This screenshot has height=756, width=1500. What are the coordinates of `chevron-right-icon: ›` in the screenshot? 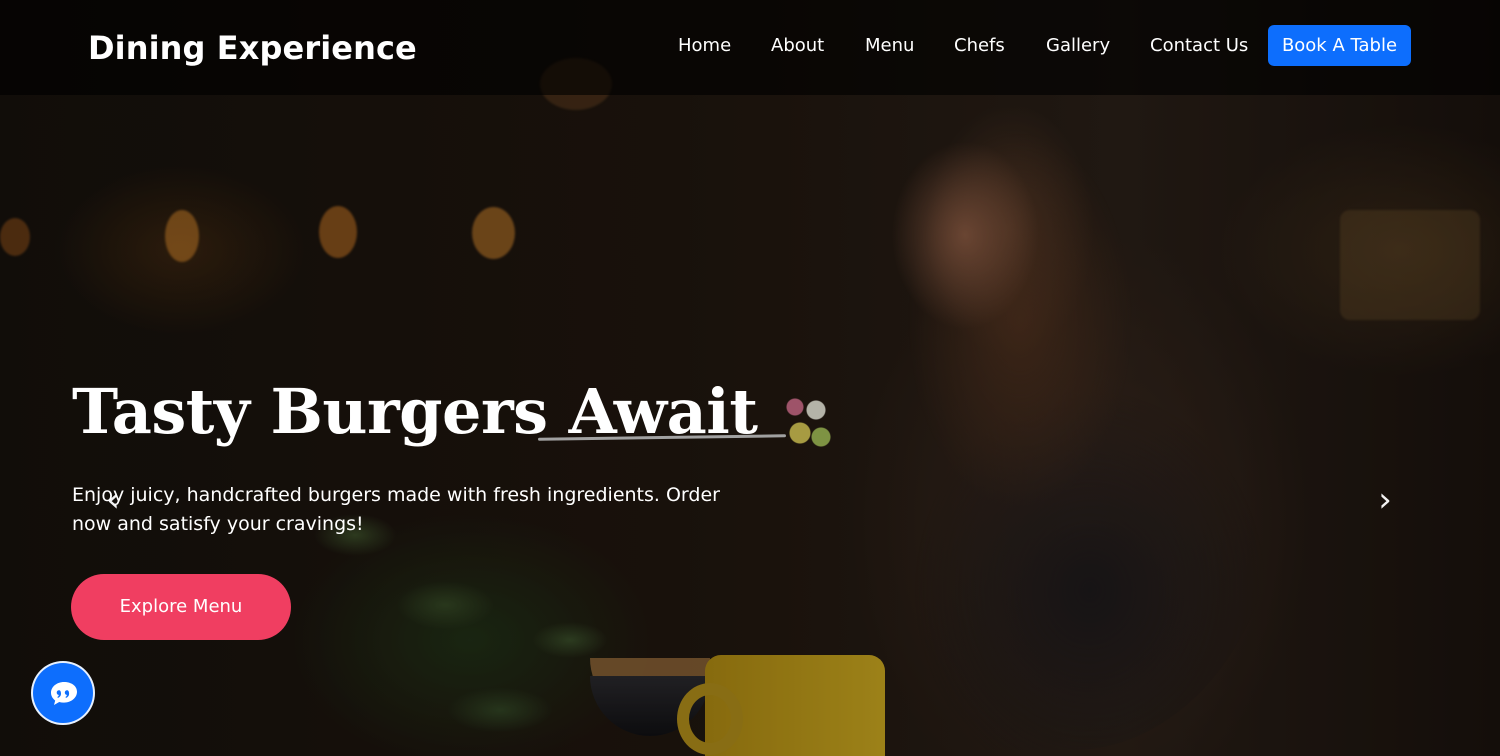 It's located at (1385, 500).